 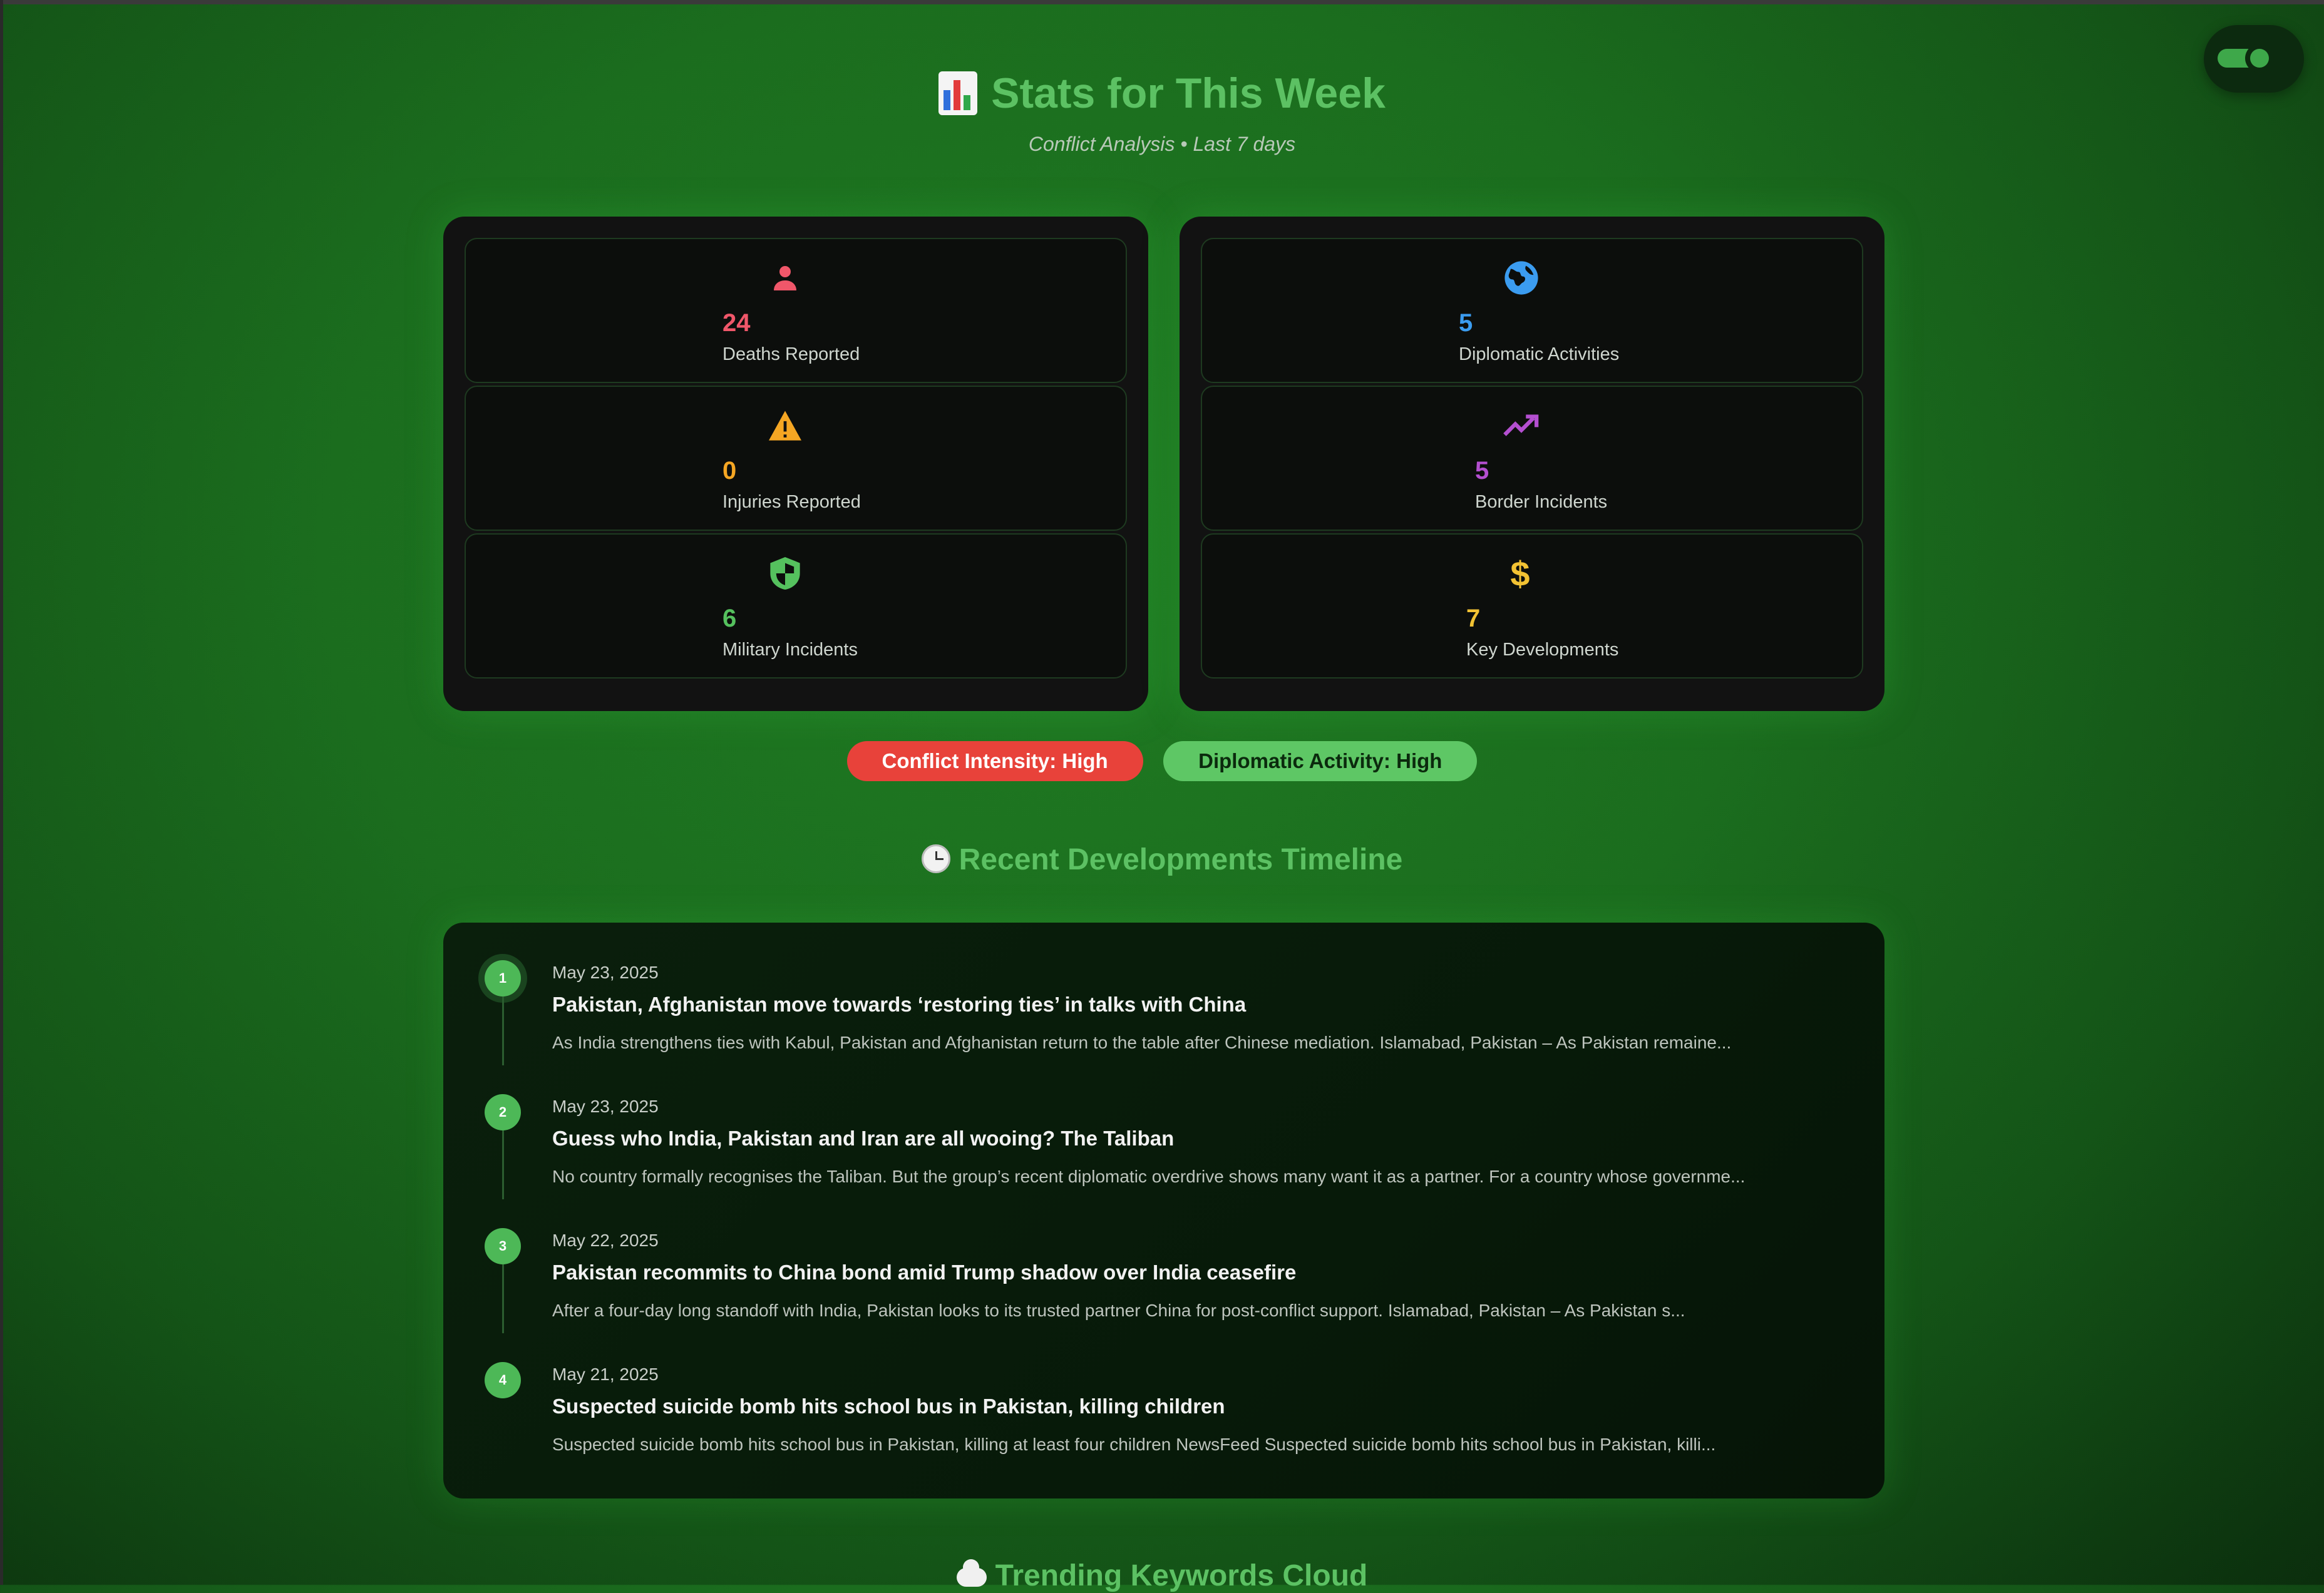 What do you see at coordinates (605, 1240) in the screenshot?
I see `timeline-date: May 22, 2025` at bounding box center [605, 1240].